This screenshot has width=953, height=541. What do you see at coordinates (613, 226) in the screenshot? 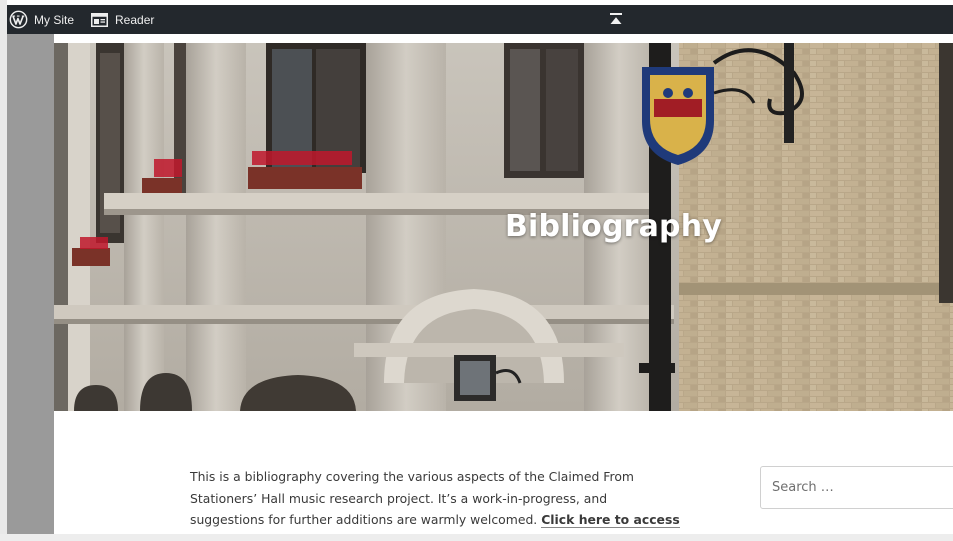
I see `page-title: Bibliography` at bounding box center [613, 226].